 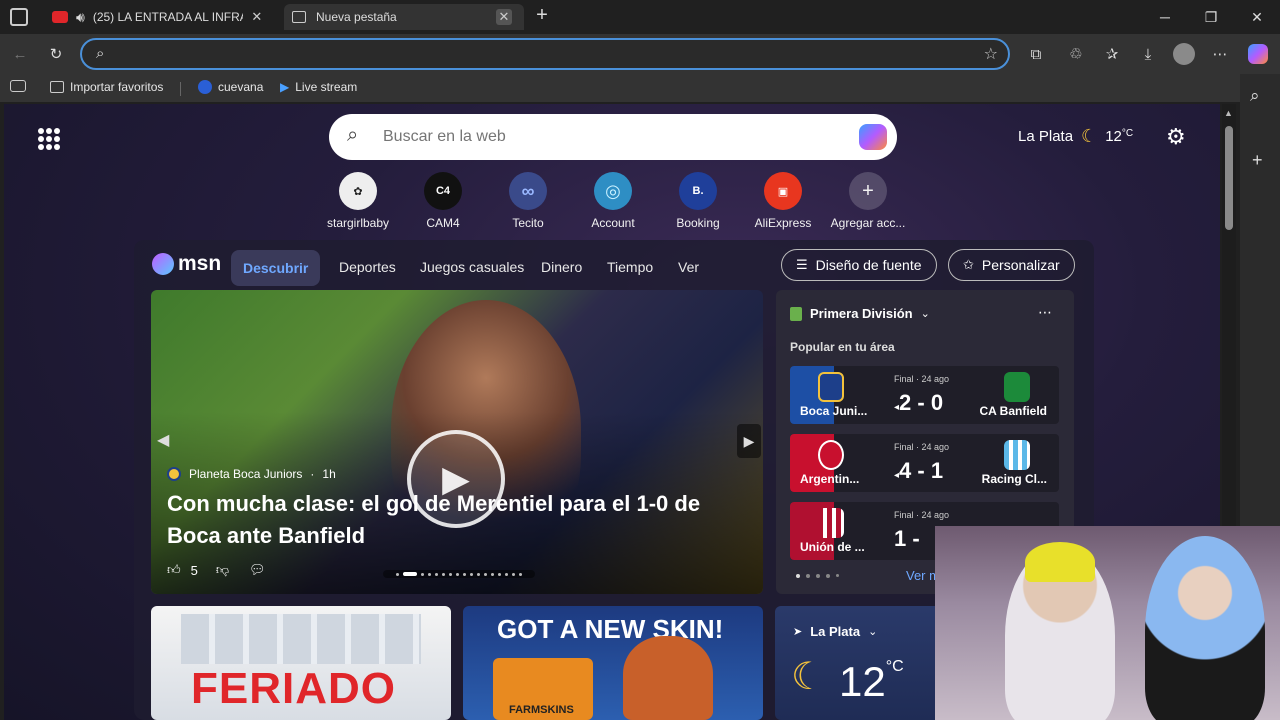 I want to click on import-icon, so click(x=57, y=87).